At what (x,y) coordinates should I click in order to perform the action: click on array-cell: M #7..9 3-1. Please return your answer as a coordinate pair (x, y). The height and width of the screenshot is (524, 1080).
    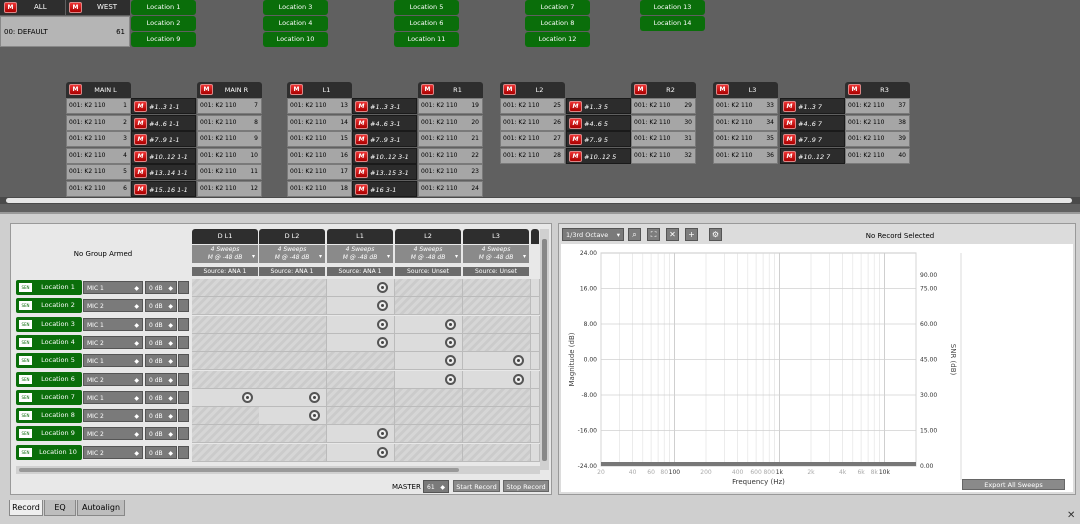
    Looking at the image, I should click on (384, 139).